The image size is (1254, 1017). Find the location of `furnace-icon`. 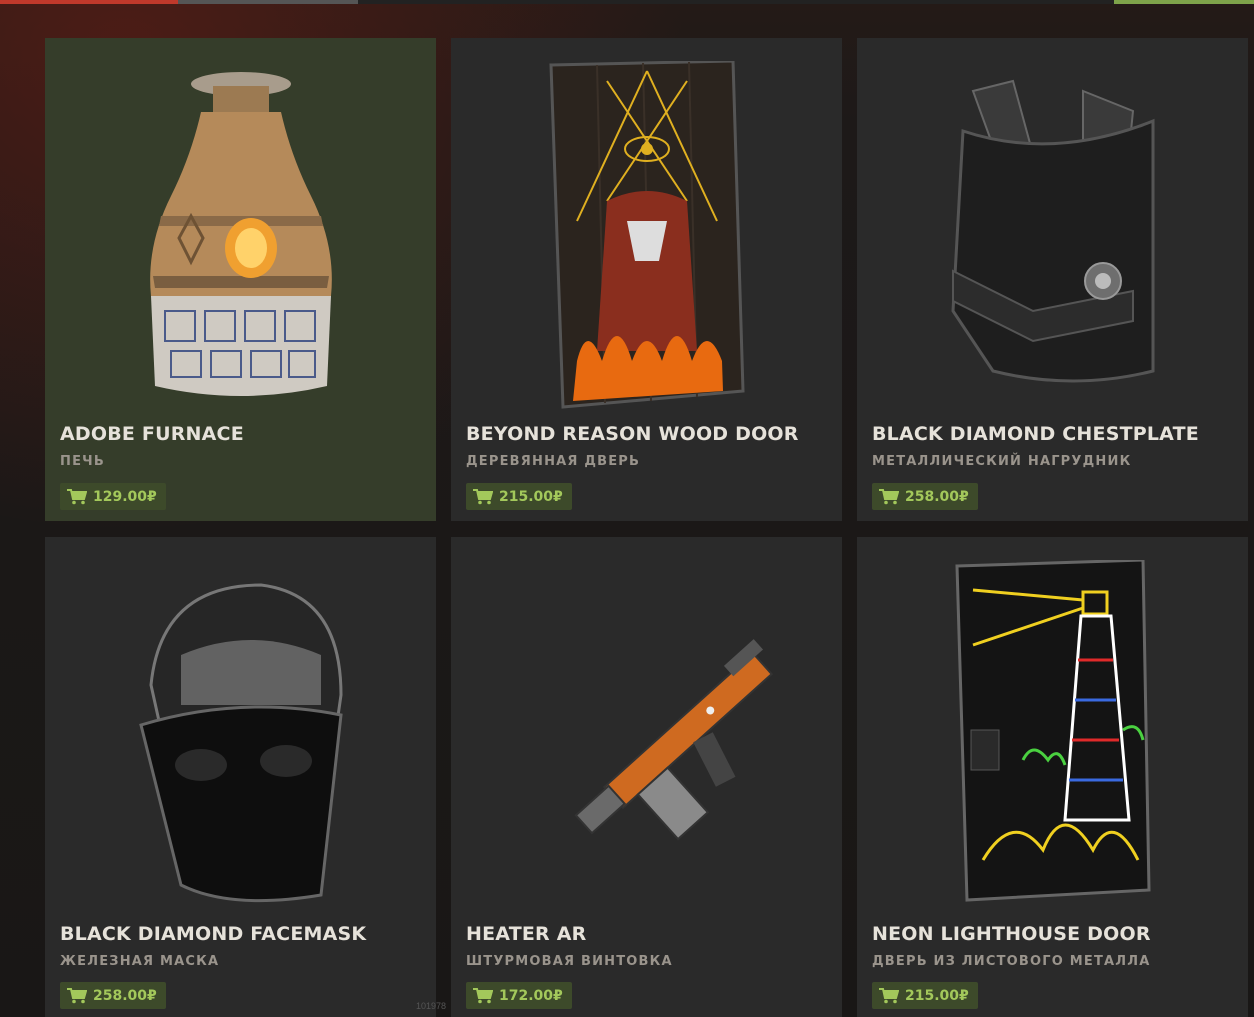

furnace-icon is located at coordinates (240, 235).